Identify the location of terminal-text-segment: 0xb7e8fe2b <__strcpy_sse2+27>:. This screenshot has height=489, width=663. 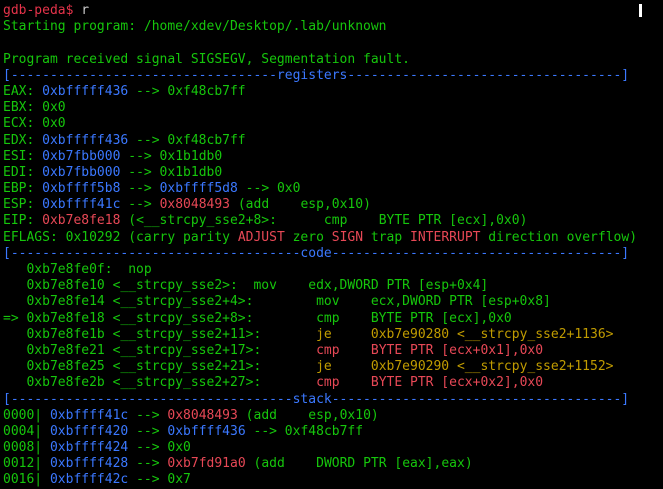
(160, 383).